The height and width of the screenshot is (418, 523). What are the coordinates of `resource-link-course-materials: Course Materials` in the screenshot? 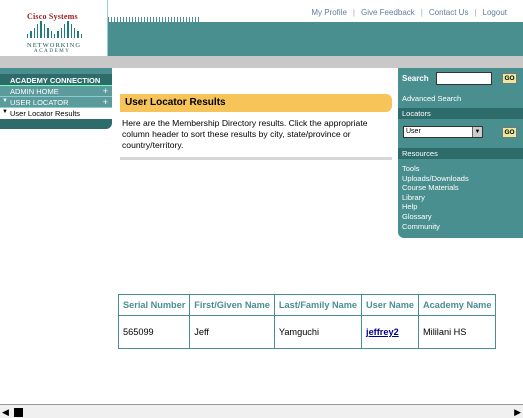 It's located at (435, 188).